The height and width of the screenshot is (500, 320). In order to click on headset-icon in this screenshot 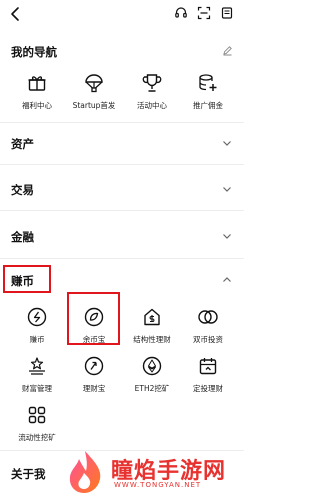, I will do `click(181, 13)`.